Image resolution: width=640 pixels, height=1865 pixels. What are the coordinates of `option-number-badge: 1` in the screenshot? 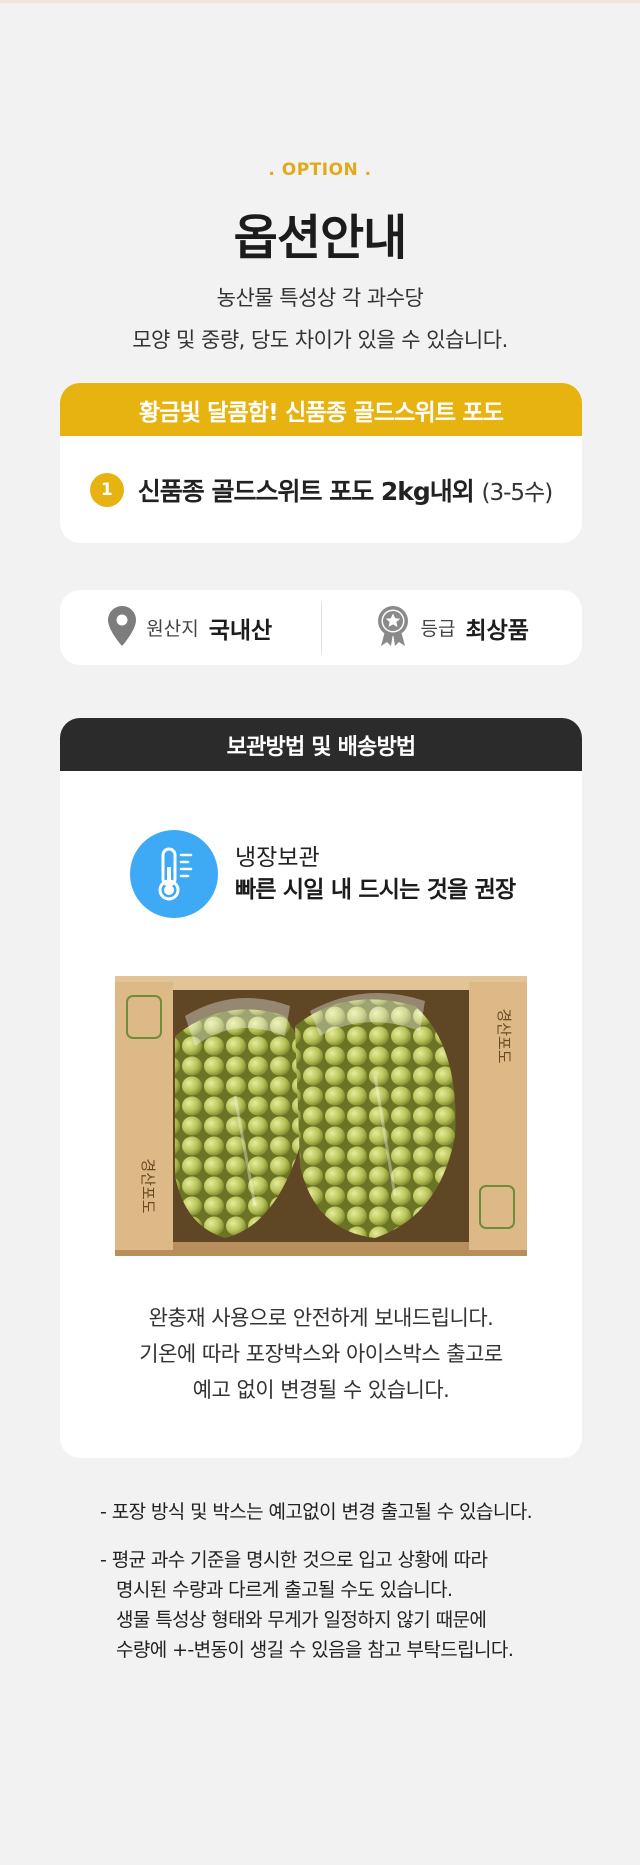 It's located at (106, 489).